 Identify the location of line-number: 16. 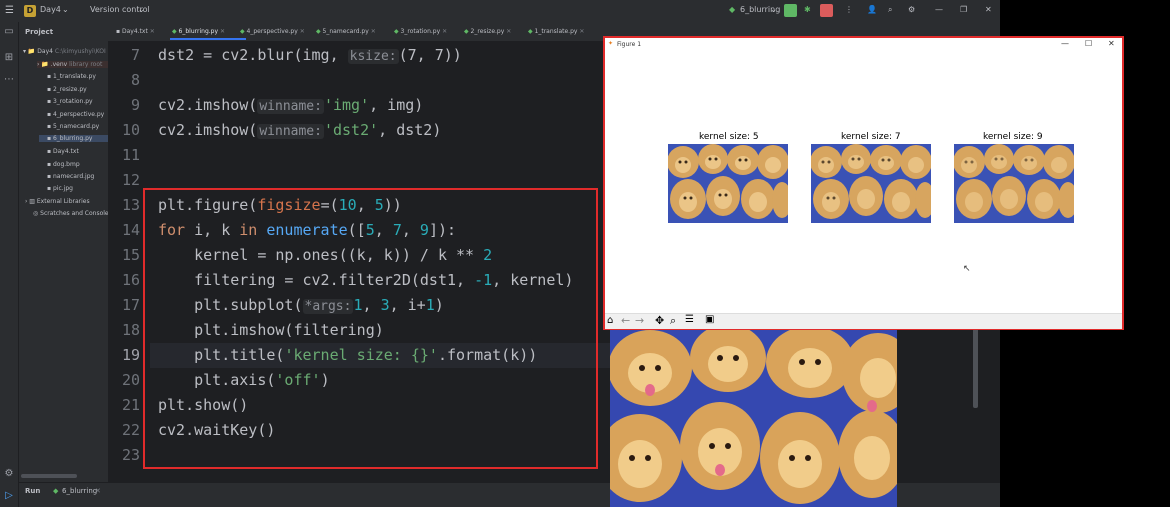
(130, 280).